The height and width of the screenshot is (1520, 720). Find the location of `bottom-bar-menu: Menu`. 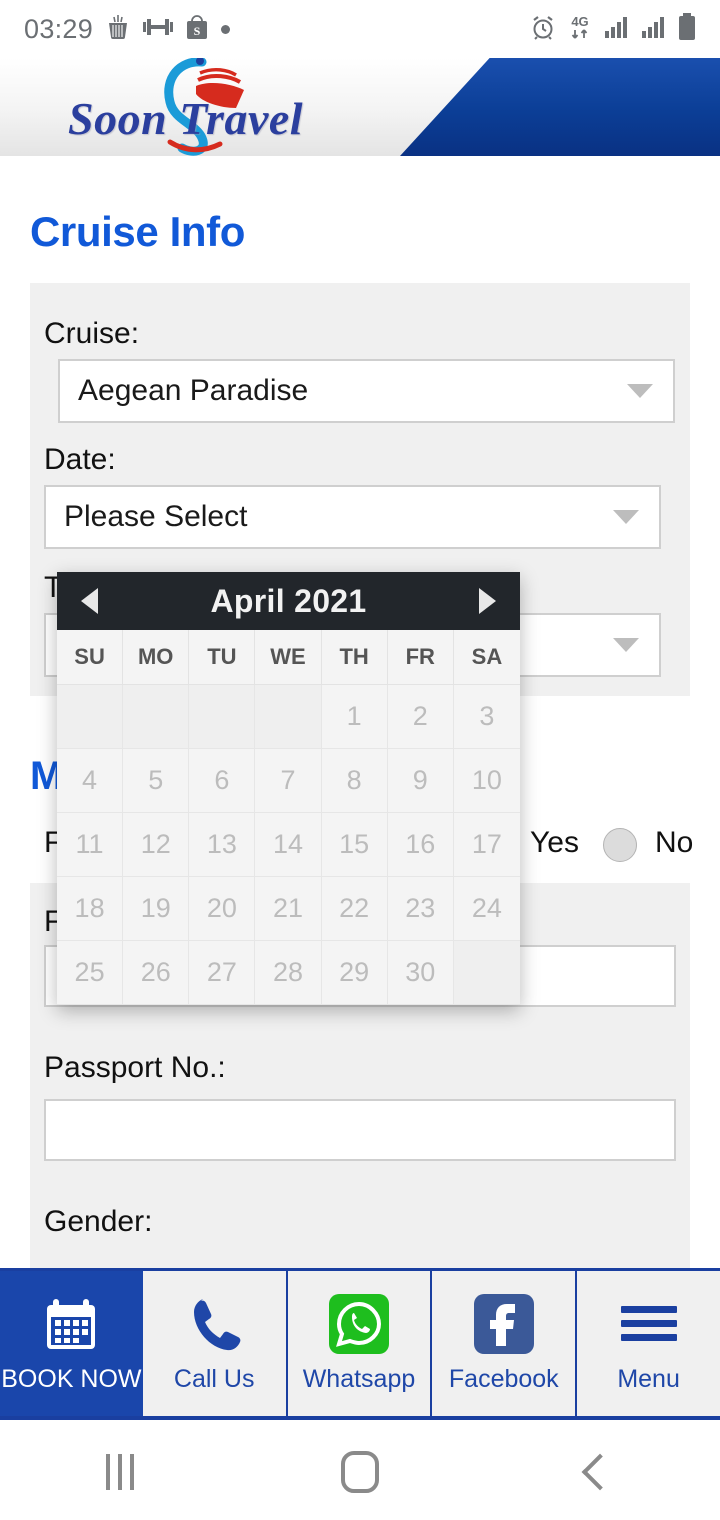

bottom-bar-menu: Menu is located at coordinates (648, 1343).